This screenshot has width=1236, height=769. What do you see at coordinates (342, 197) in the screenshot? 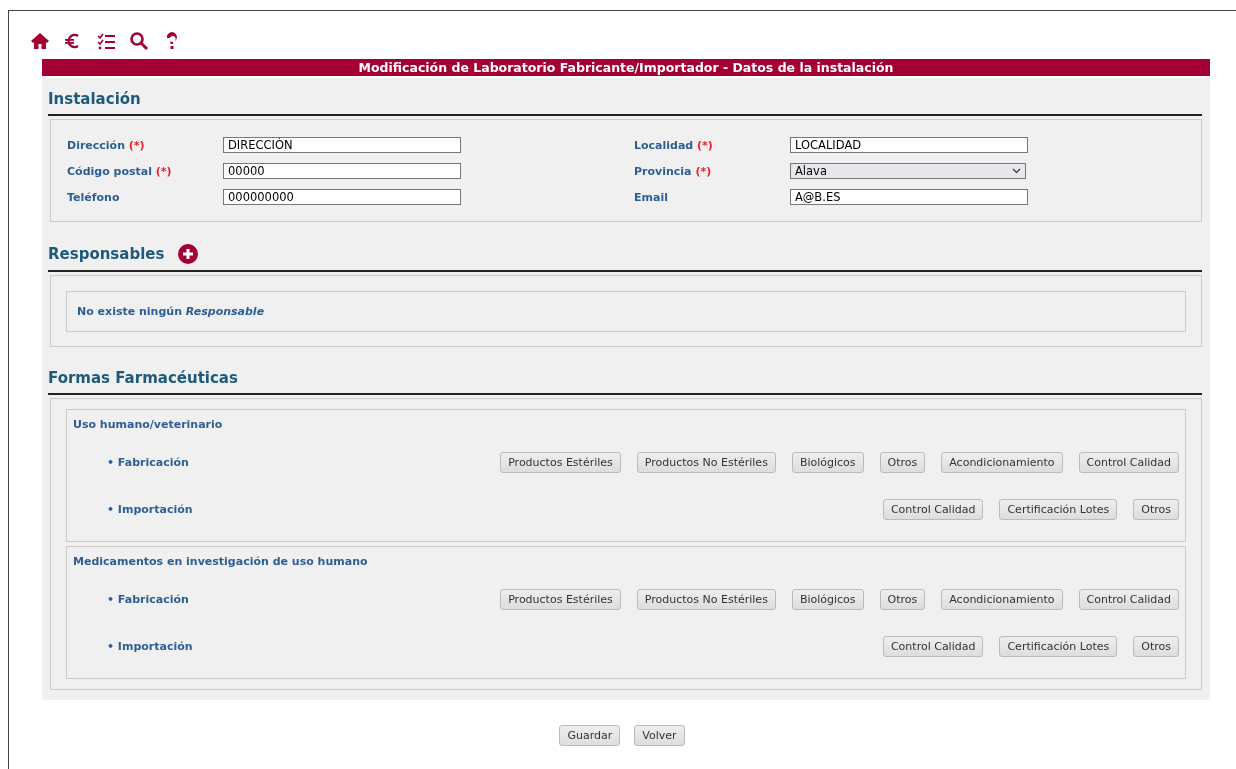
I see `input-field: 000000000` at bounding box center [342, 197].